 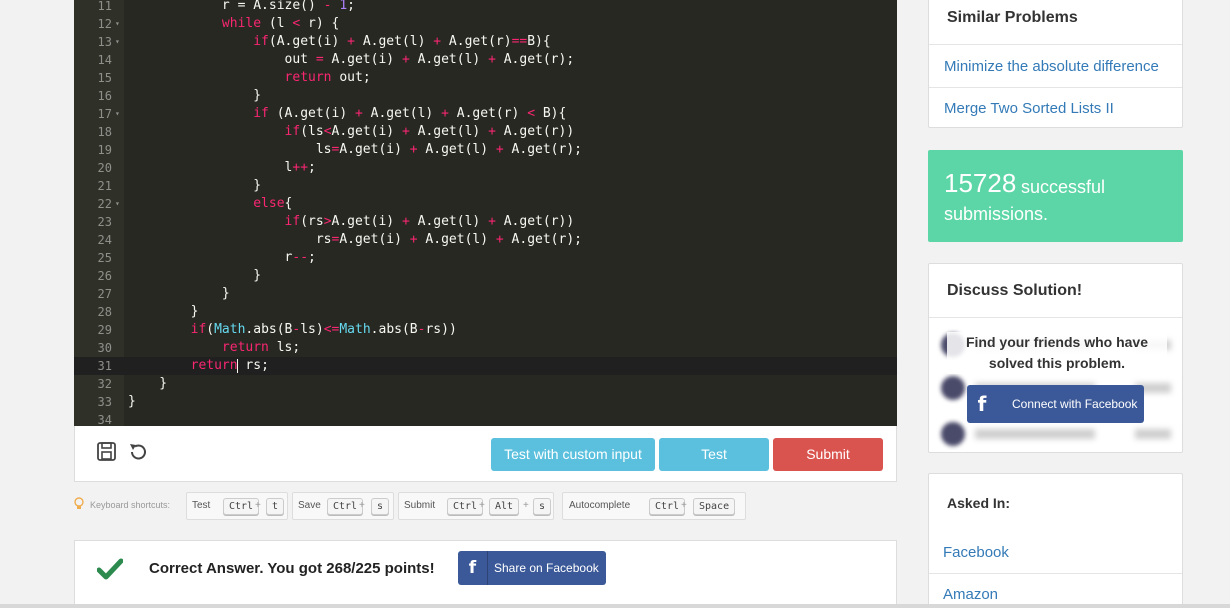 What do you see at coordinates (79, 504) in the screenshot?
I see `lightbulb-icon` at bounding box center [79, 504].